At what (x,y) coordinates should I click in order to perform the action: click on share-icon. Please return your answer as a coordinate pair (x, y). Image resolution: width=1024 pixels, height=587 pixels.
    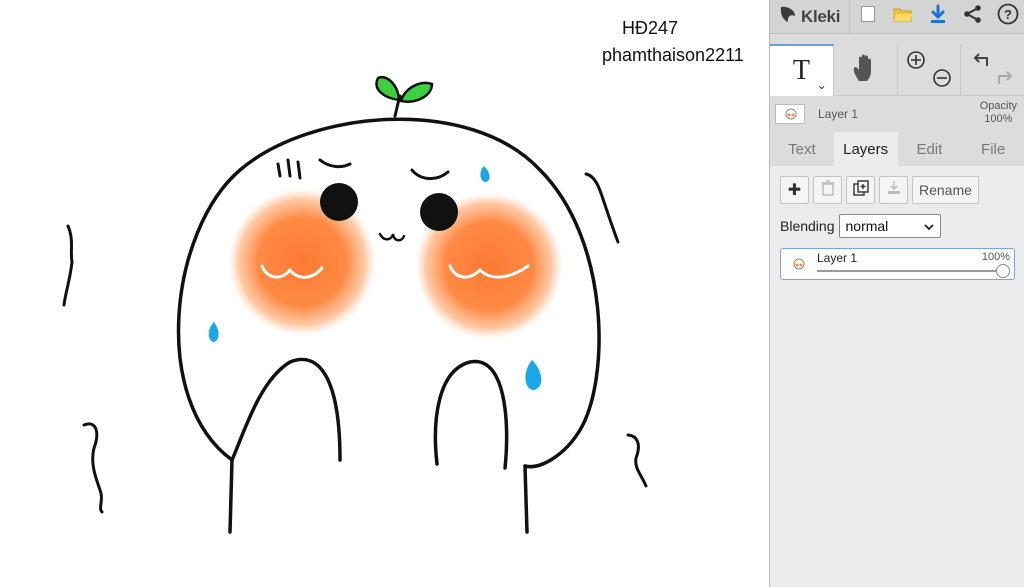
    Looking at the image, I should click on (973, 16).